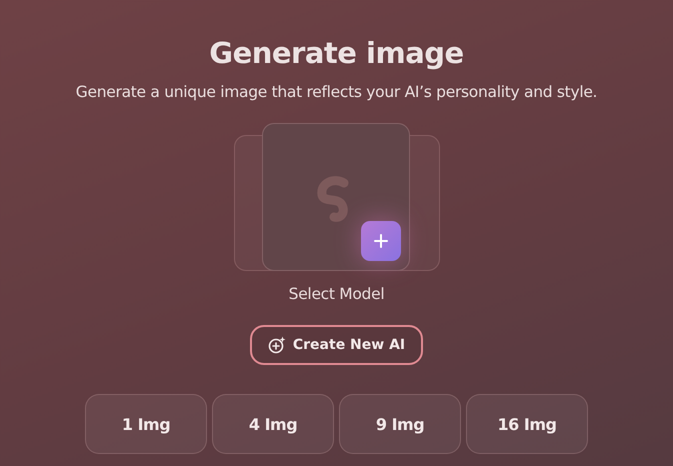  I want to click on image-count-button: 4 Img, so click(273, 424).